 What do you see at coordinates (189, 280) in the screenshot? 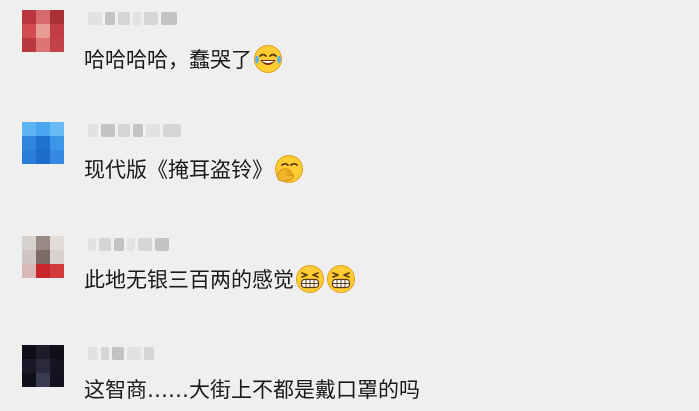
I see `comment-text-content: 此地无银三百两的感觉` at bounding box center [189, 280].